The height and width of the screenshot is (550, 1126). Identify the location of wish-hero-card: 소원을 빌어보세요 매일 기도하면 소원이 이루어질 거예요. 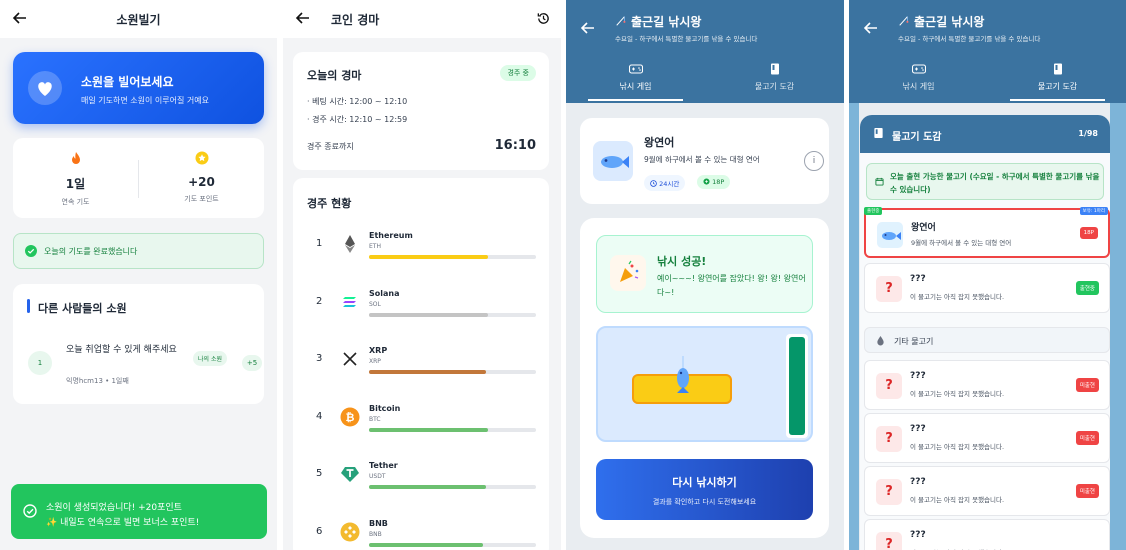
(138, 88).